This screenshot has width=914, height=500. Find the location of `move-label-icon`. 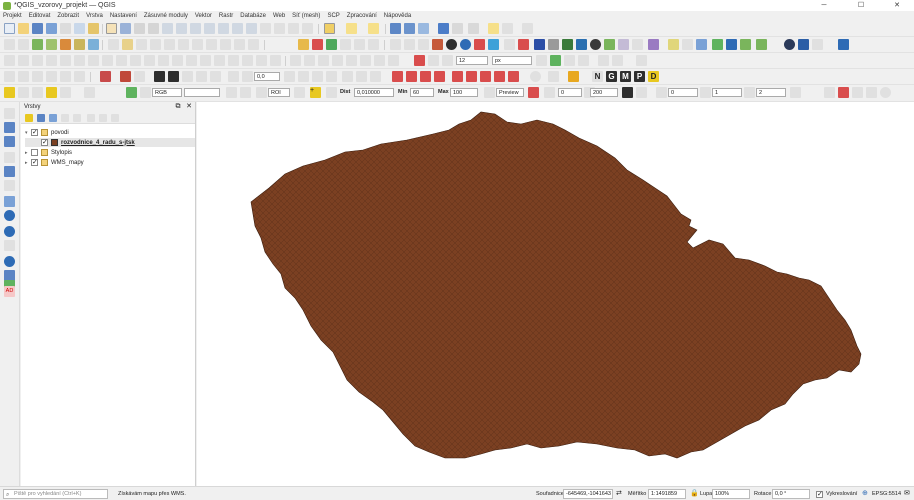

move-label-icon is located at coordinates (345, 44).